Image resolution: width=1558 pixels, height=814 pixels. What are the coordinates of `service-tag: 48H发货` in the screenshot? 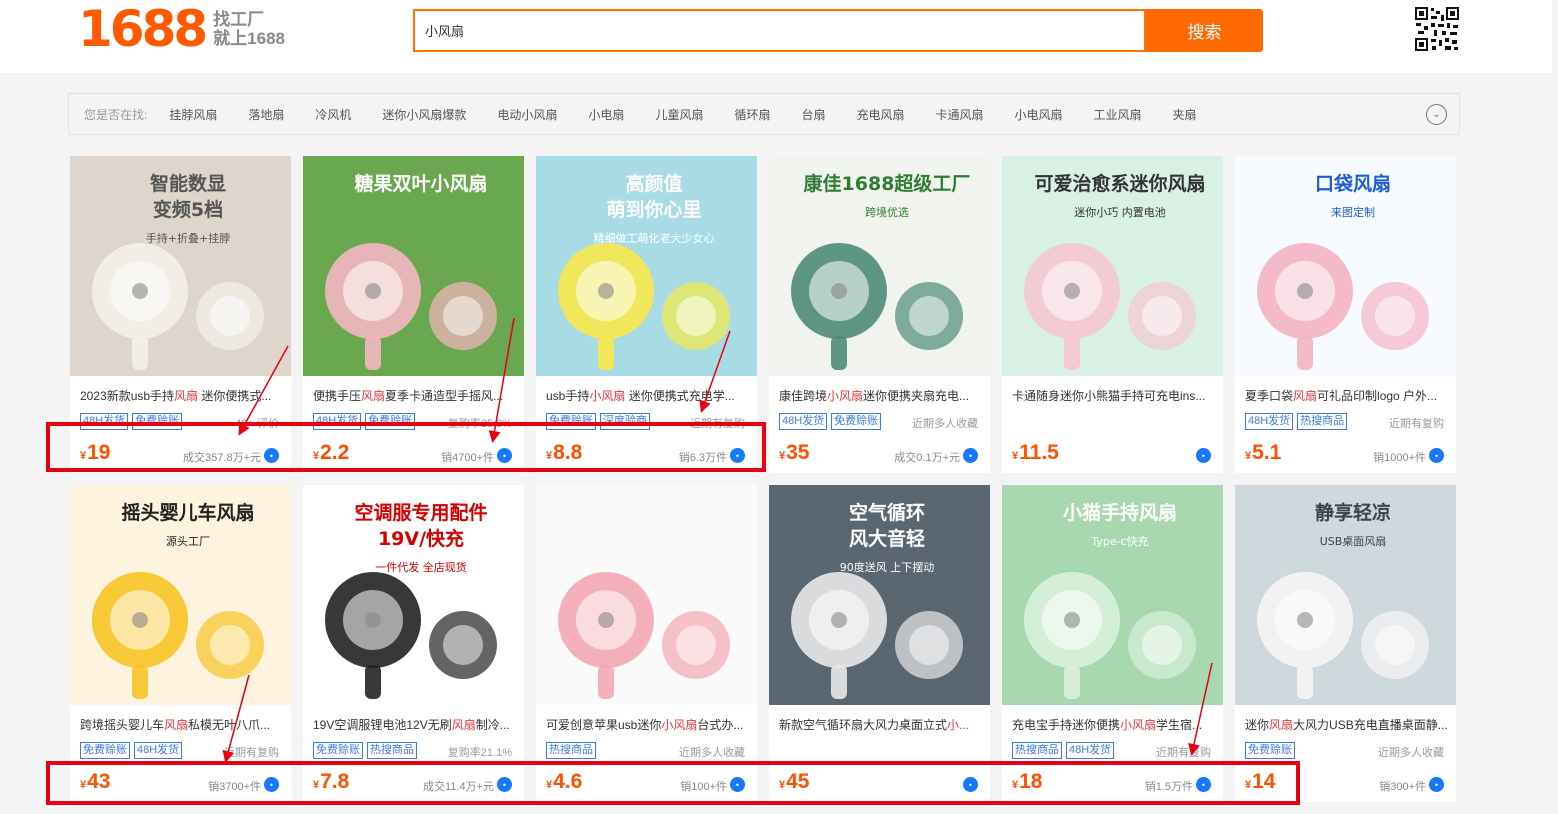 It's located at (1090, 750).